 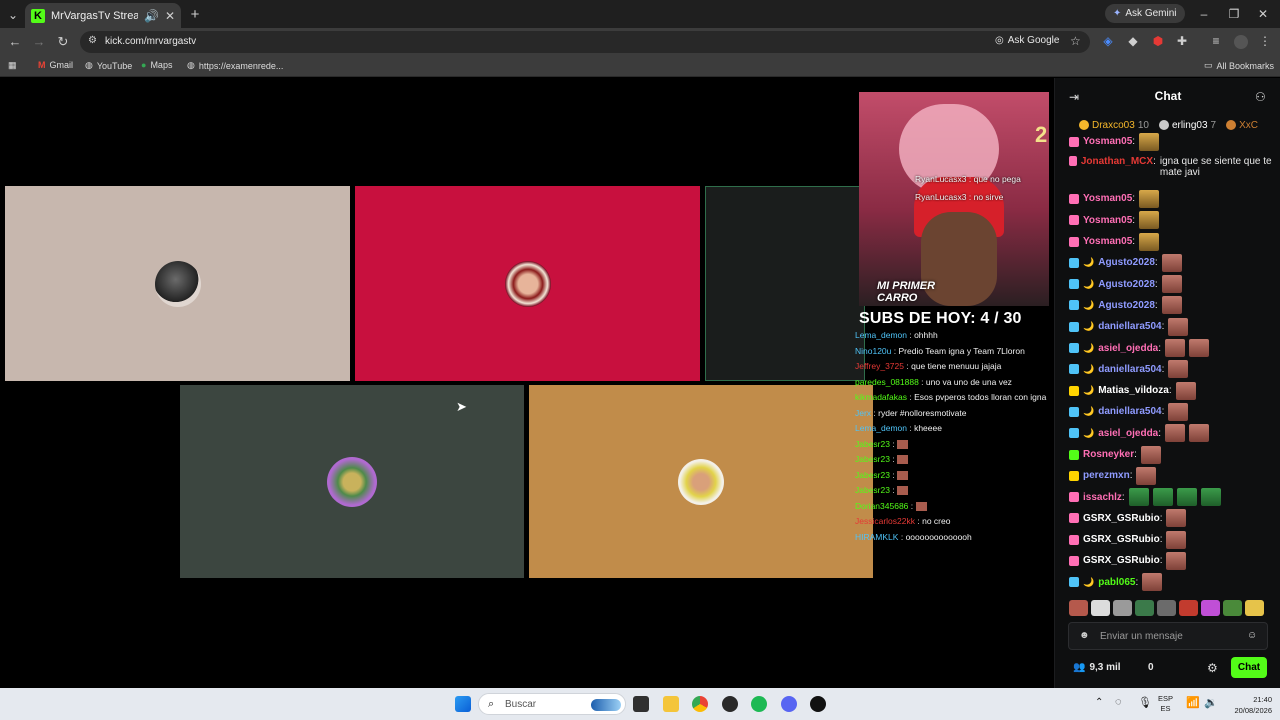 What do you see at coordinates (1102, 497) in the screenshot?
I see `chat-username: issachlz` at bounding box center [1102, 497].